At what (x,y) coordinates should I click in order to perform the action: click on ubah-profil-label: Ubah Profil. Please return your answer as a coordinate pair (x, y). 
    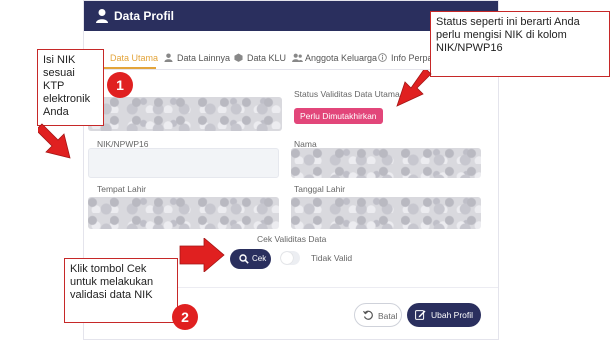
    Looking at the image, I should click on (452, 315).